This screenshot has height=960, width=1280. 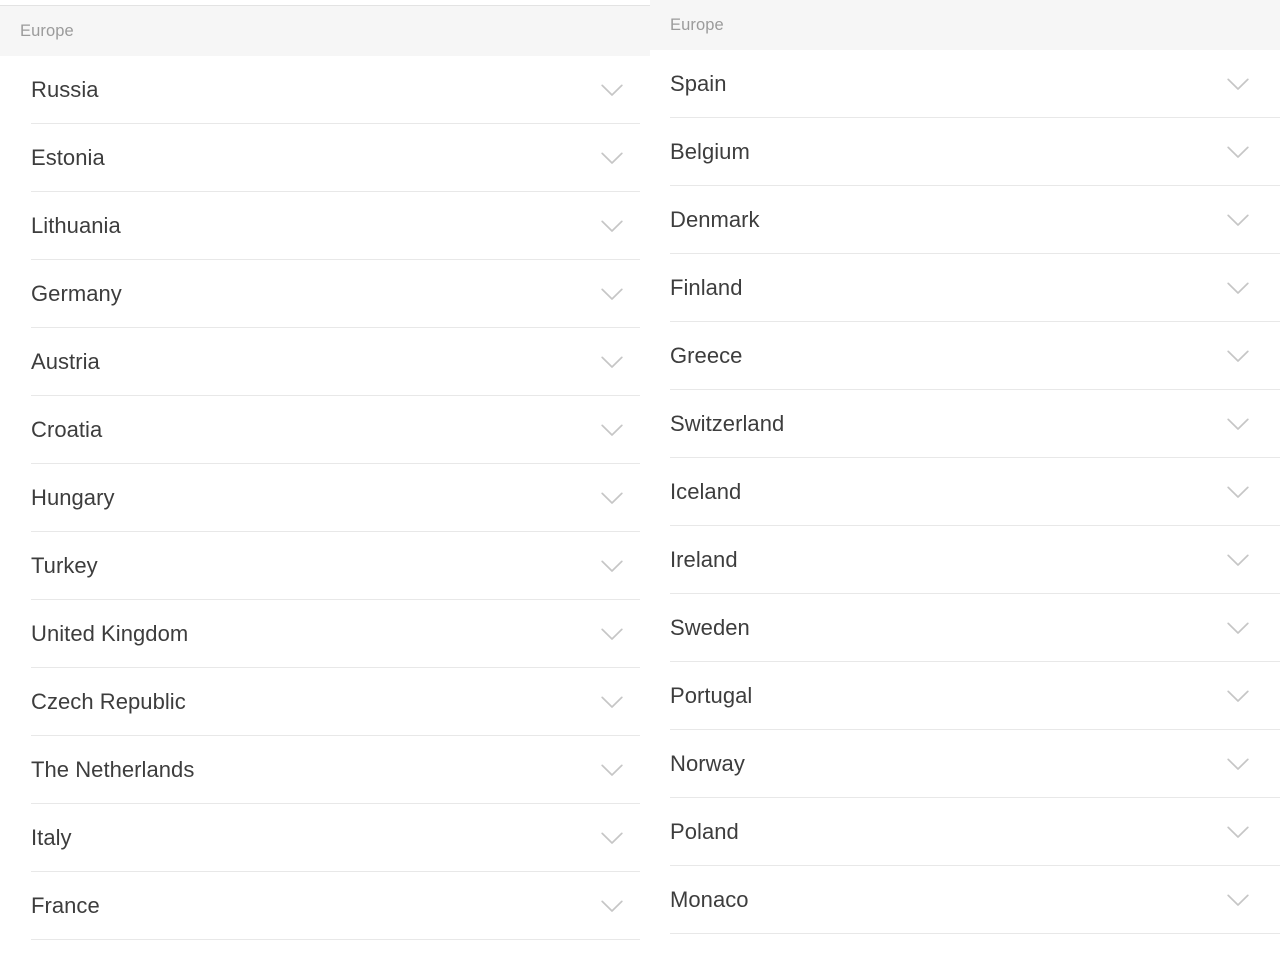 What do you see at coordinates (710, 151) in the screenshot?
I see `country-name: Belgium` at bounding box center [710, 151].